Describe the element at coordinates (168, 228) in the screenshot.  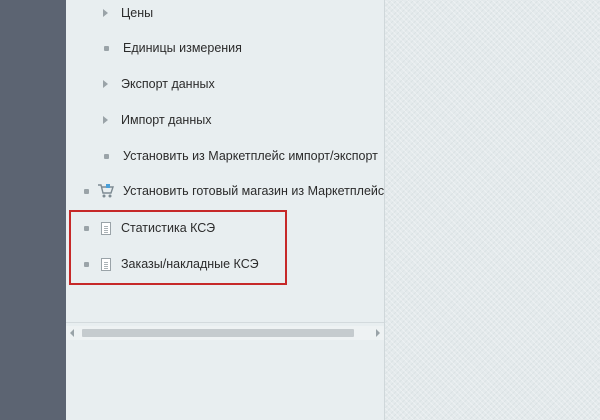
I see `menu-item-label: Статистика КСЭ` at that location.